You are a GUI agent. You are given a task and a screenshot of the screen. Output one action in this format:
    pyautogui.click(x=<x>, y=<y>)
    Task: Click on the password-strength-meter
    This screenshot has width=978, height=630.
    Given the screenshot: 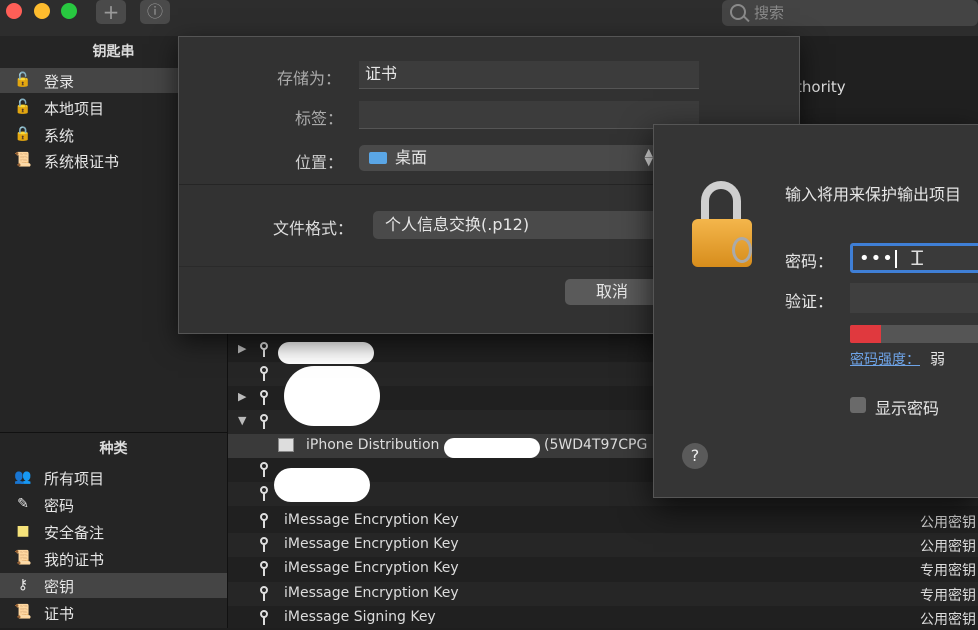 What is the action you would take?
    pyautogui.click(x=914, y=334)
    